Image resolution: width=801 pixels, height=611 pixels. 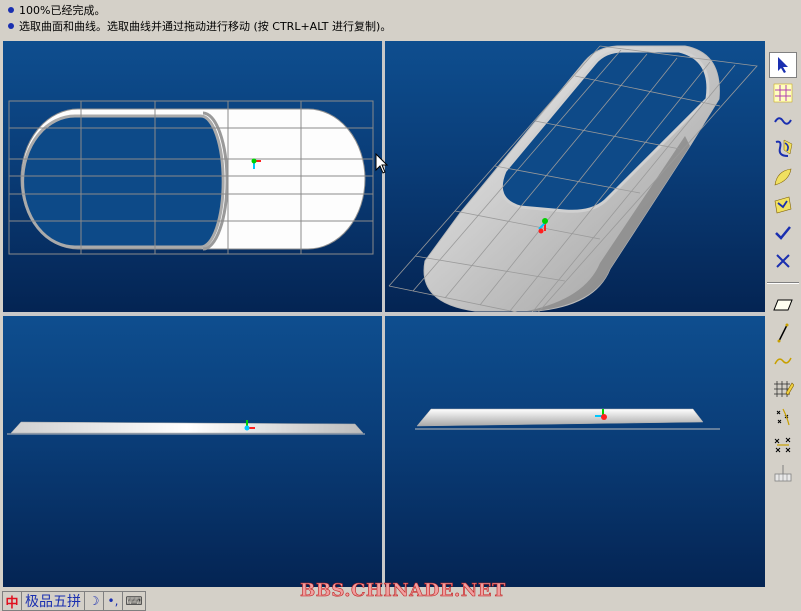 I want to click on cancel-button, so click(x=783, y=261).